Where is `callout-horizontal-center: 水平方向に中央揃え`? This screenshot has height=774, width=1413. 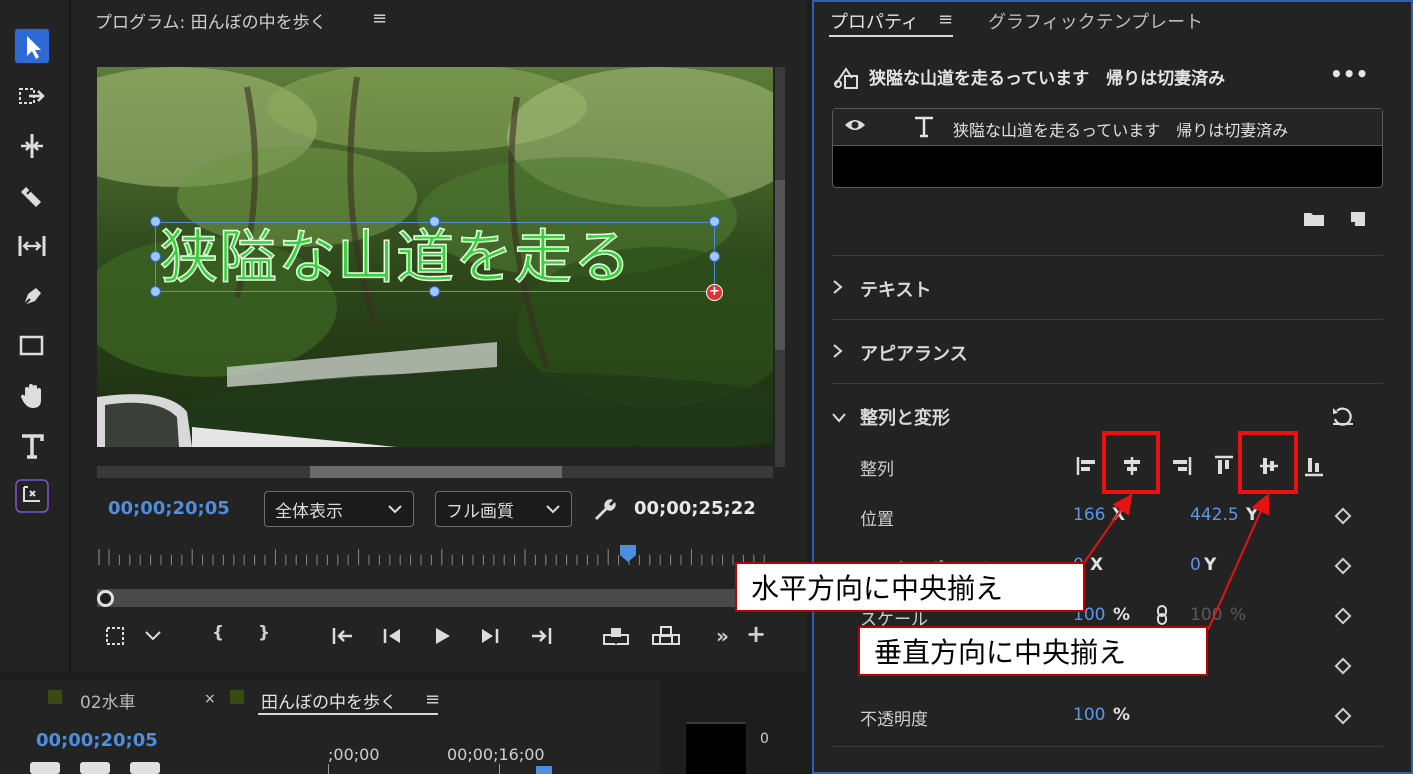
callout-horizontal-center: 水平方向に中央揃え is located at coordinates (910, 587).